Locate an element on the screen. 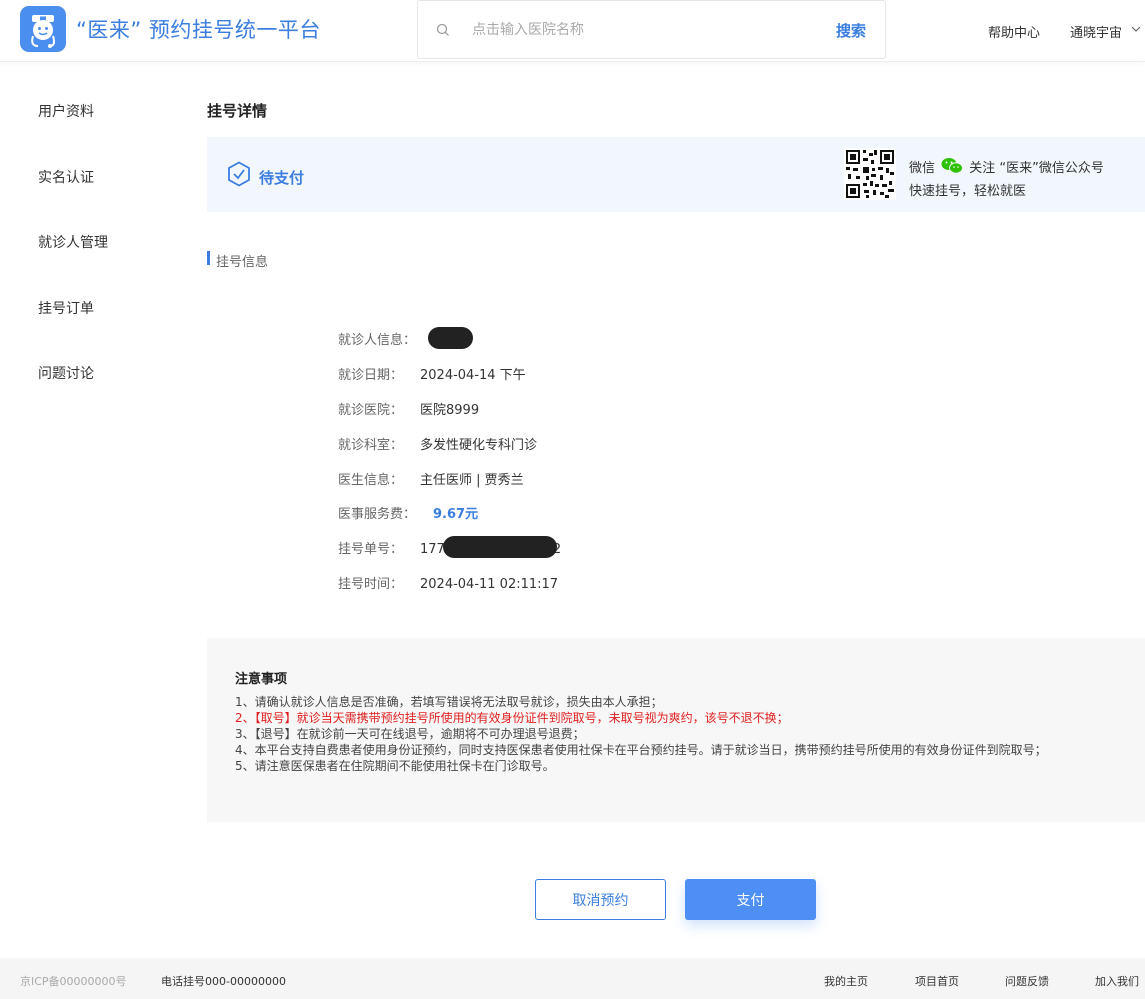 This screenshot has height=999, width=1145. info-value: 2024-04-11 02:11:17 is located at coordinates (489, 584).